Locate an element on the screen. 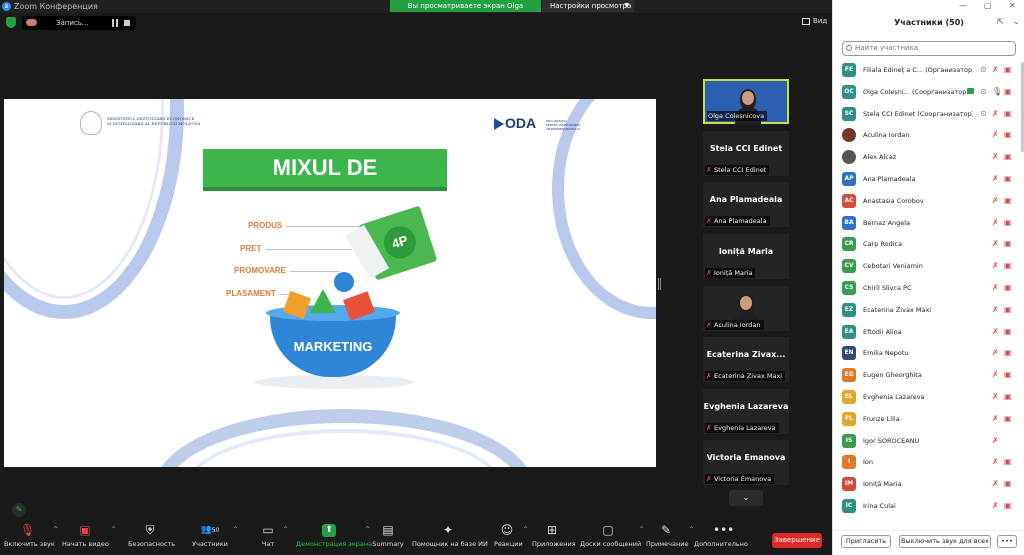 The image size is (1024, 555). video-tile: Ana Plamadeala ✗ Ana Plamadeala is located at coordinates (746, 204).